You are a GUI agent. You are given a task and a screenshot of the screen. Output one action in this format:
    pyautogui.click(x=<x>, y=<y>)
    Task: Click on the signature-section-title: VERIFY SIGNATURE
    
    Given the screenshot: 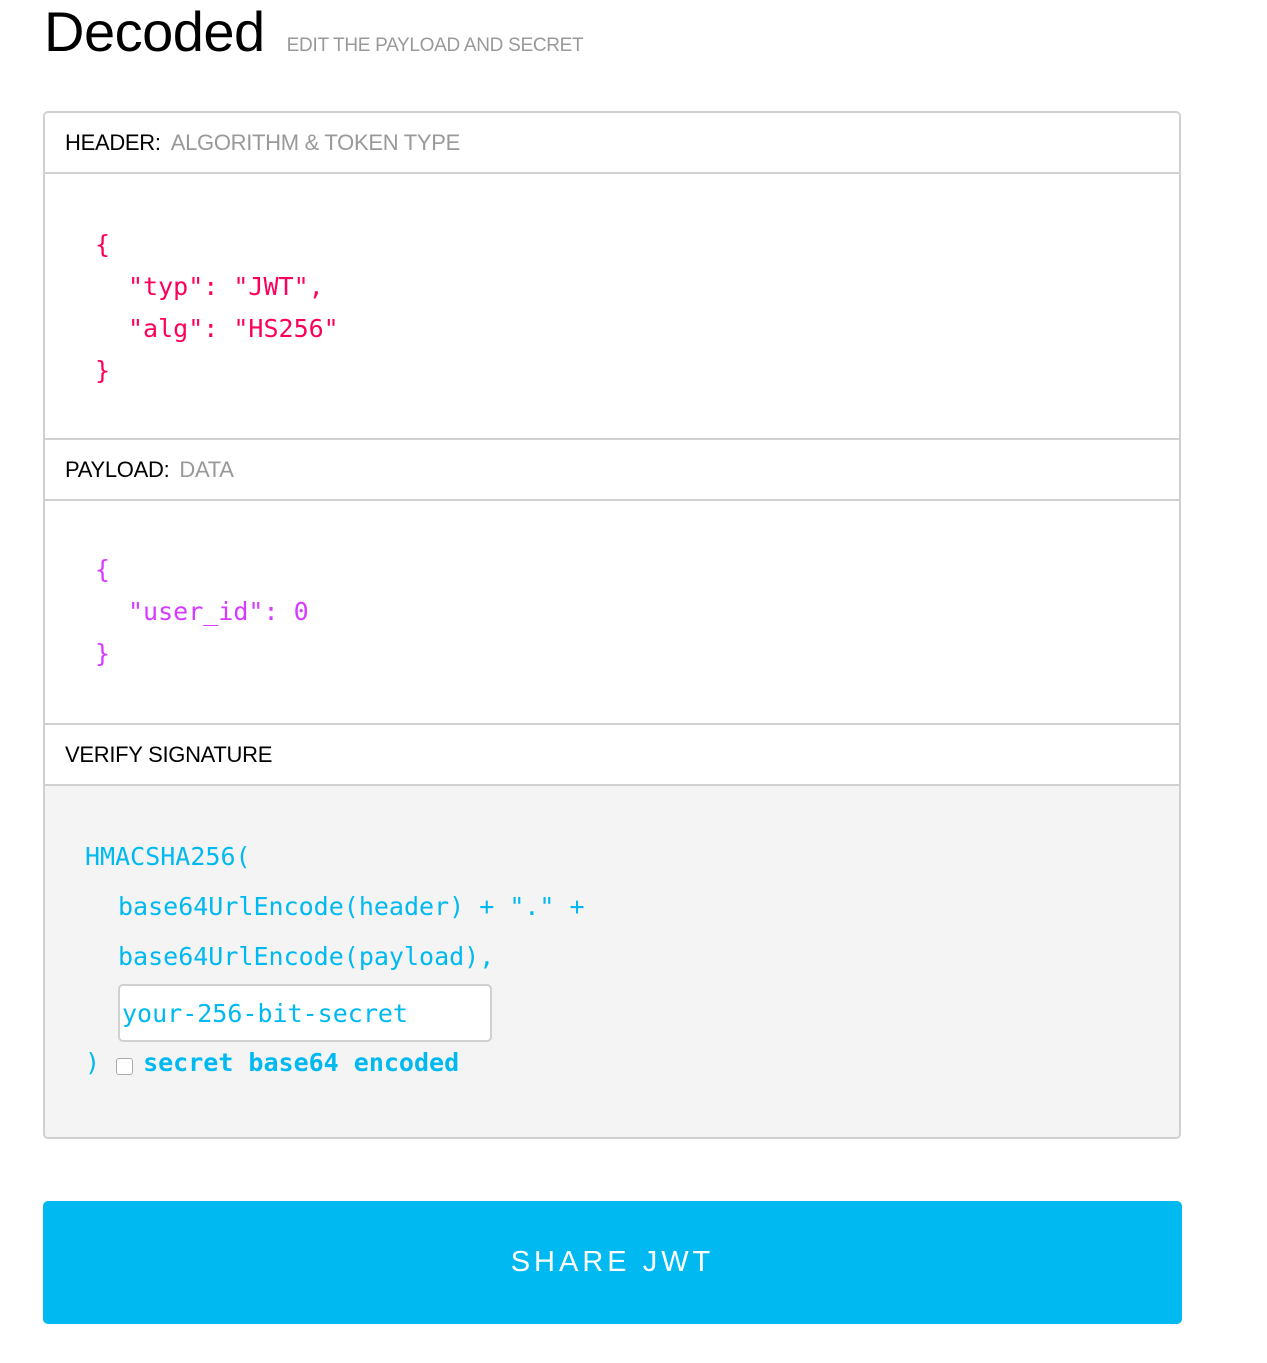 What is the action you would take?
    pyautogui.click(x=612, y=755)
    